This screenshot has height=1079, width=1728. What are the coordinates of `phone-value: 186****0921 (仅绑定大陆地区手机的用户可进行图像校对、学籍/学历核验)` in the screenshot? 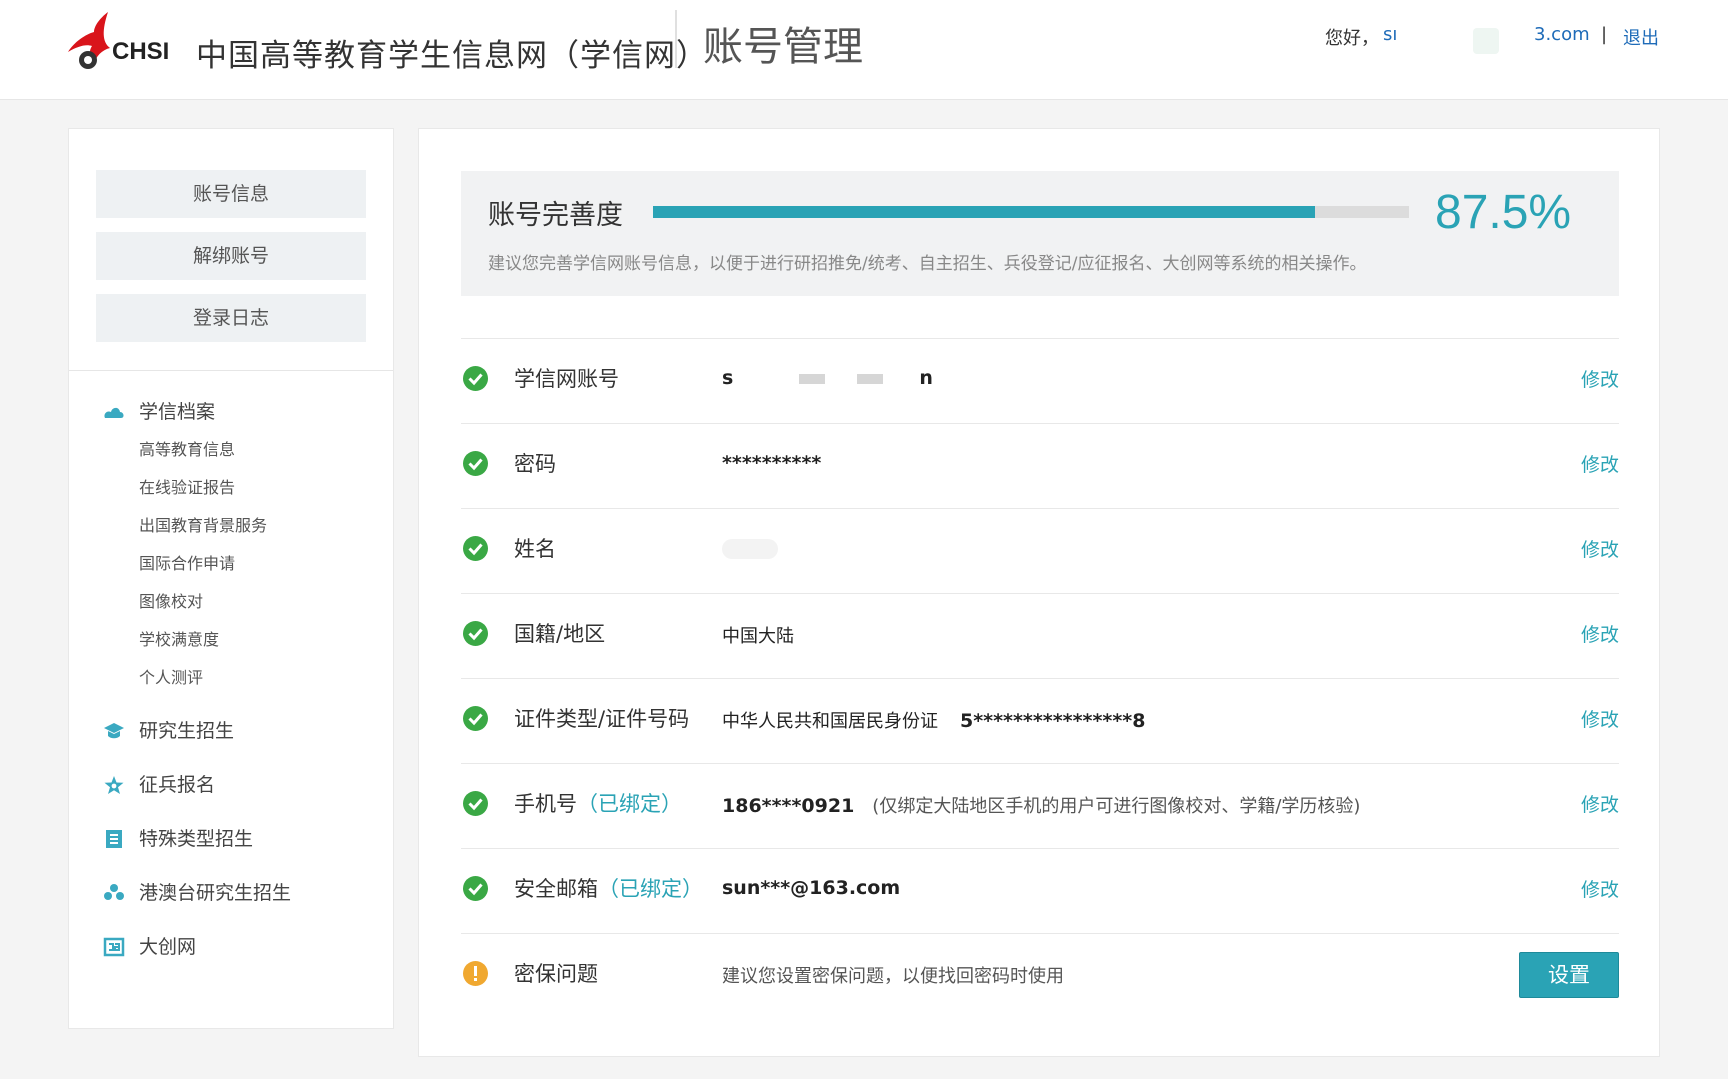 It's located at (1041, 805).